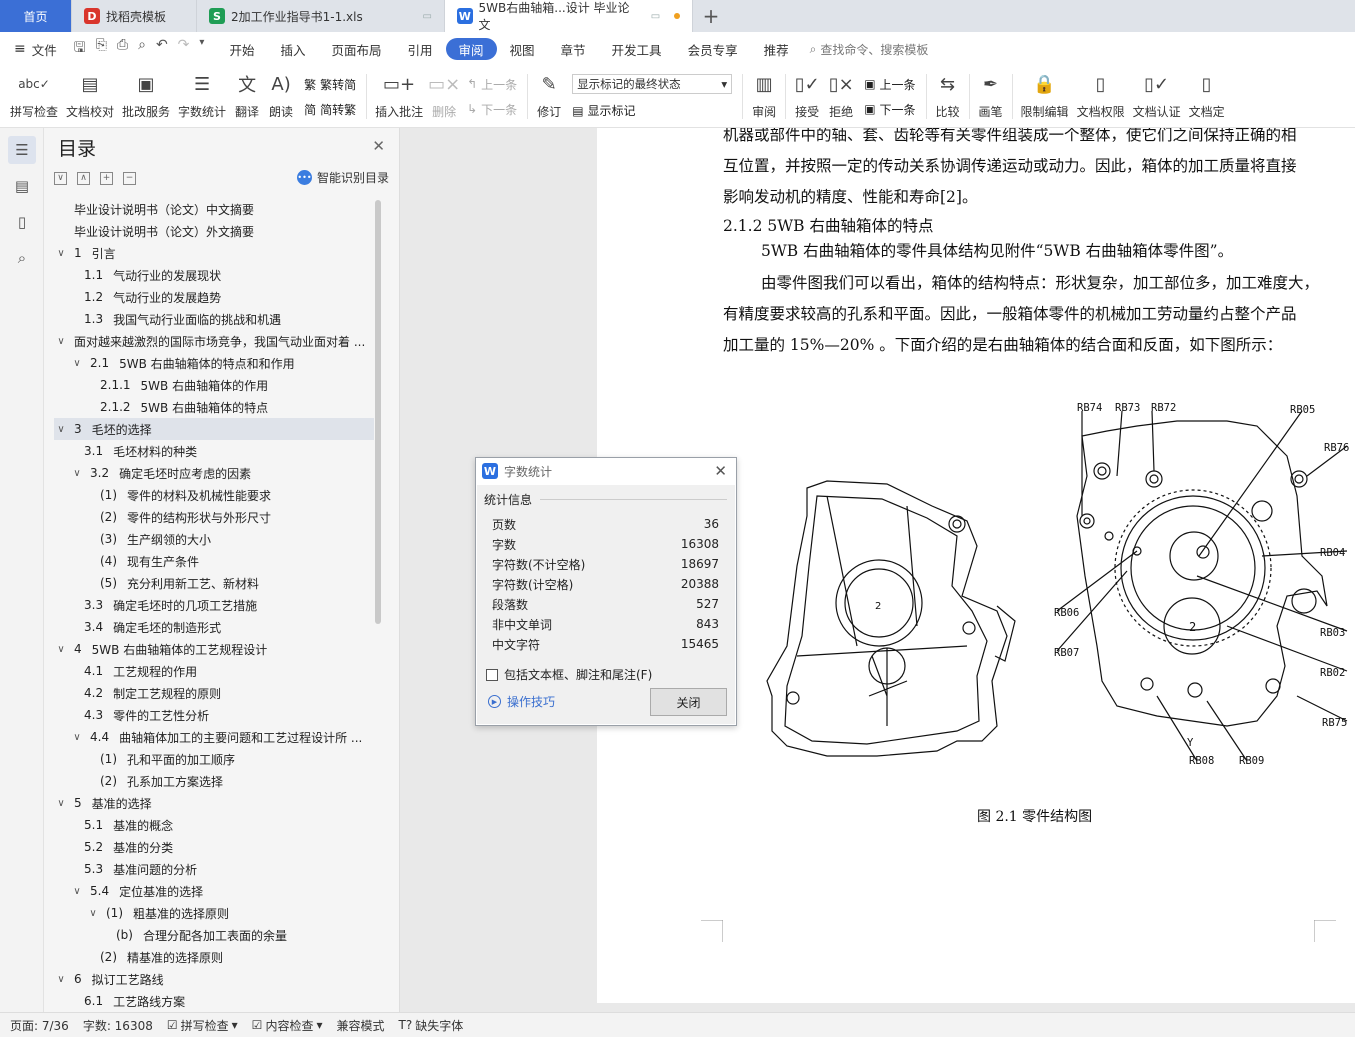  I want to click on prev-comment-button: ↰ 上一条, so click(492, 84).